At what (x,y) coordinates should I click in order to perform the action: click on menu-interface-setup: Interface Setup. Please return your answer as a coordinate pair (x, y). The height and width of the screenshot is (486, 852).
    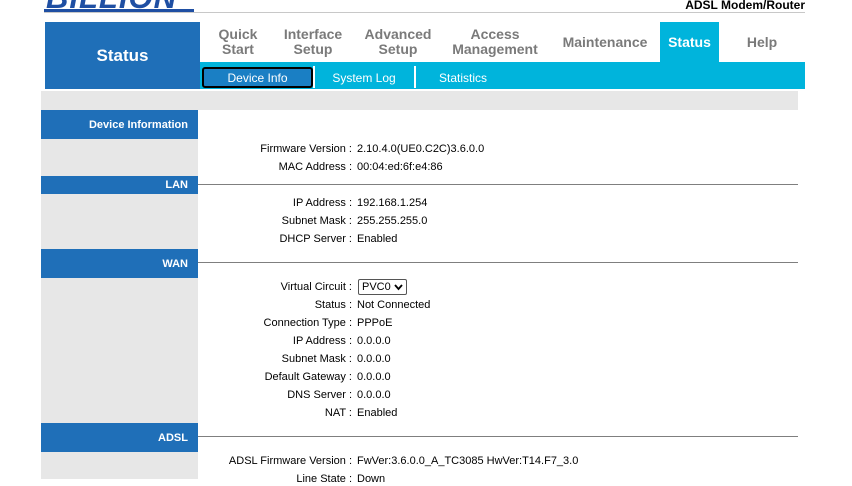
    Looking at the image, I should click on (313, 42).